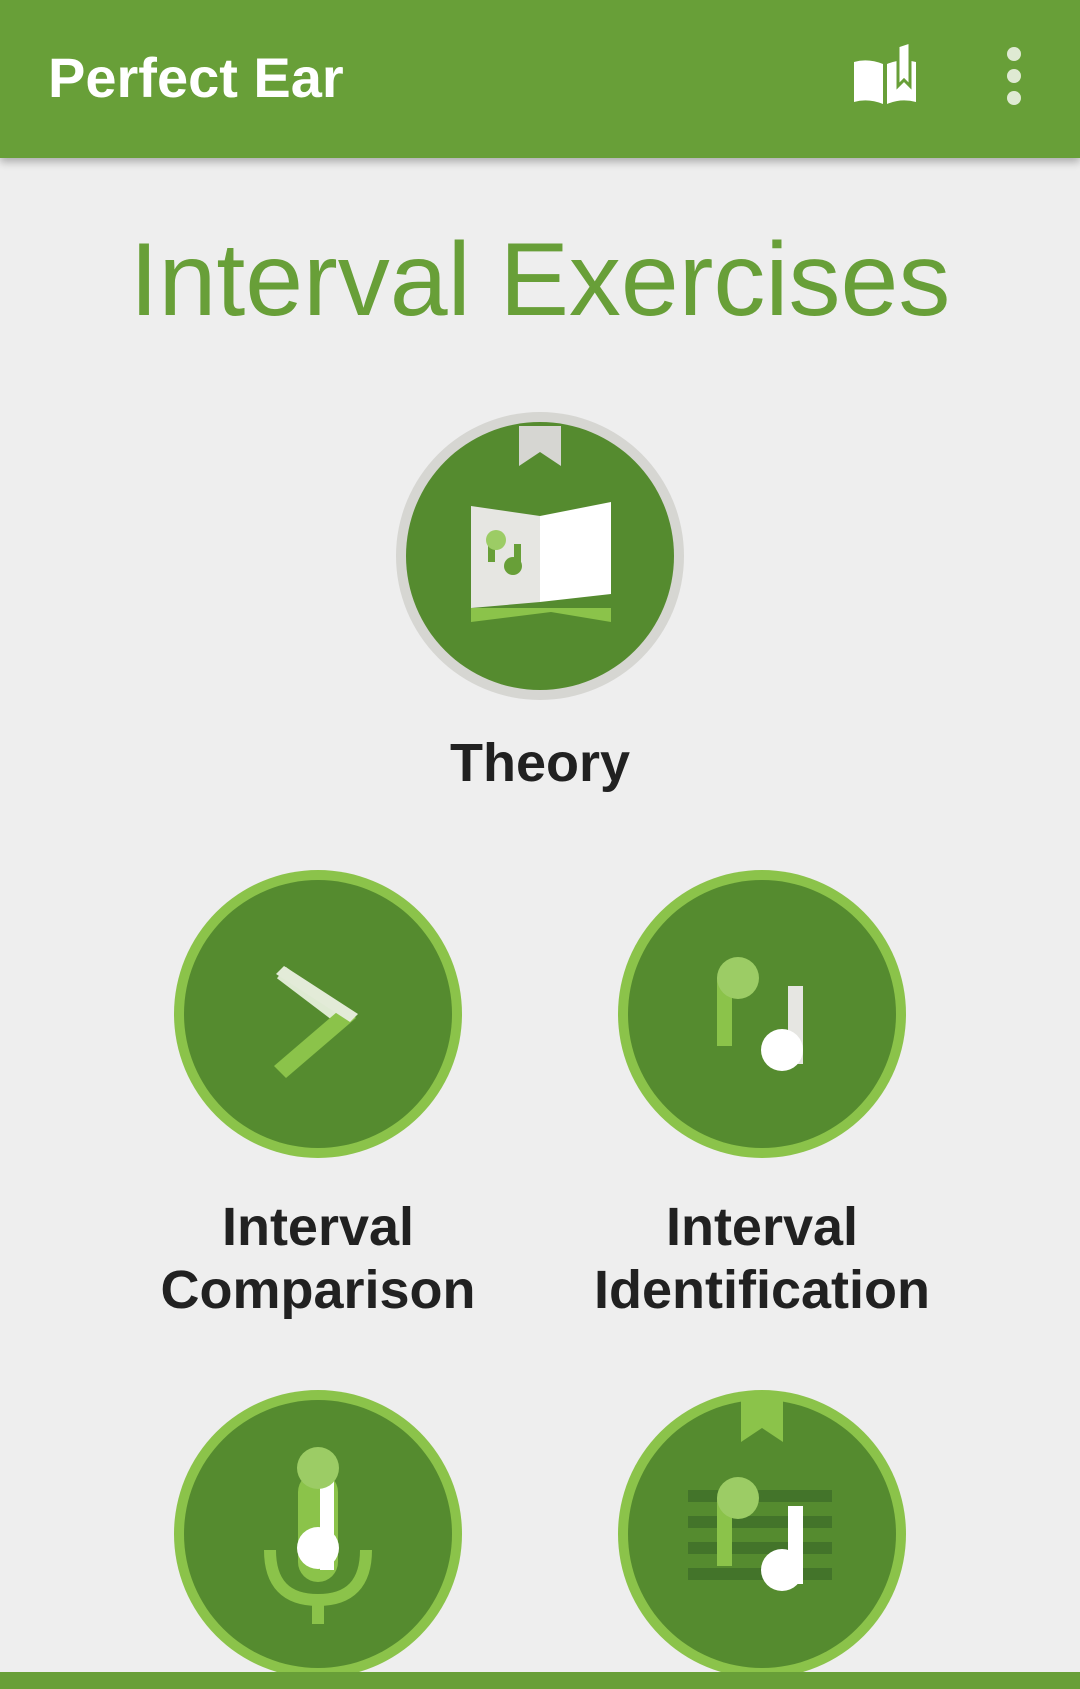 The height and width of the screenshot is (1689, 1080). I want to click on exercise-tile-interval-identification: Interval Identification, so click(762, 1095).